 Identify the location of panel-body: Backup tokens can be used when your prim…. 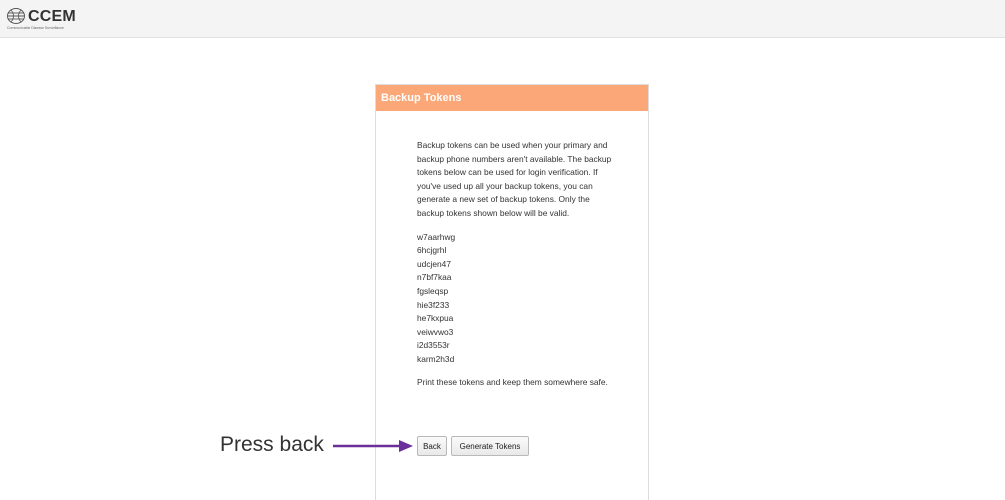
(517, 264).